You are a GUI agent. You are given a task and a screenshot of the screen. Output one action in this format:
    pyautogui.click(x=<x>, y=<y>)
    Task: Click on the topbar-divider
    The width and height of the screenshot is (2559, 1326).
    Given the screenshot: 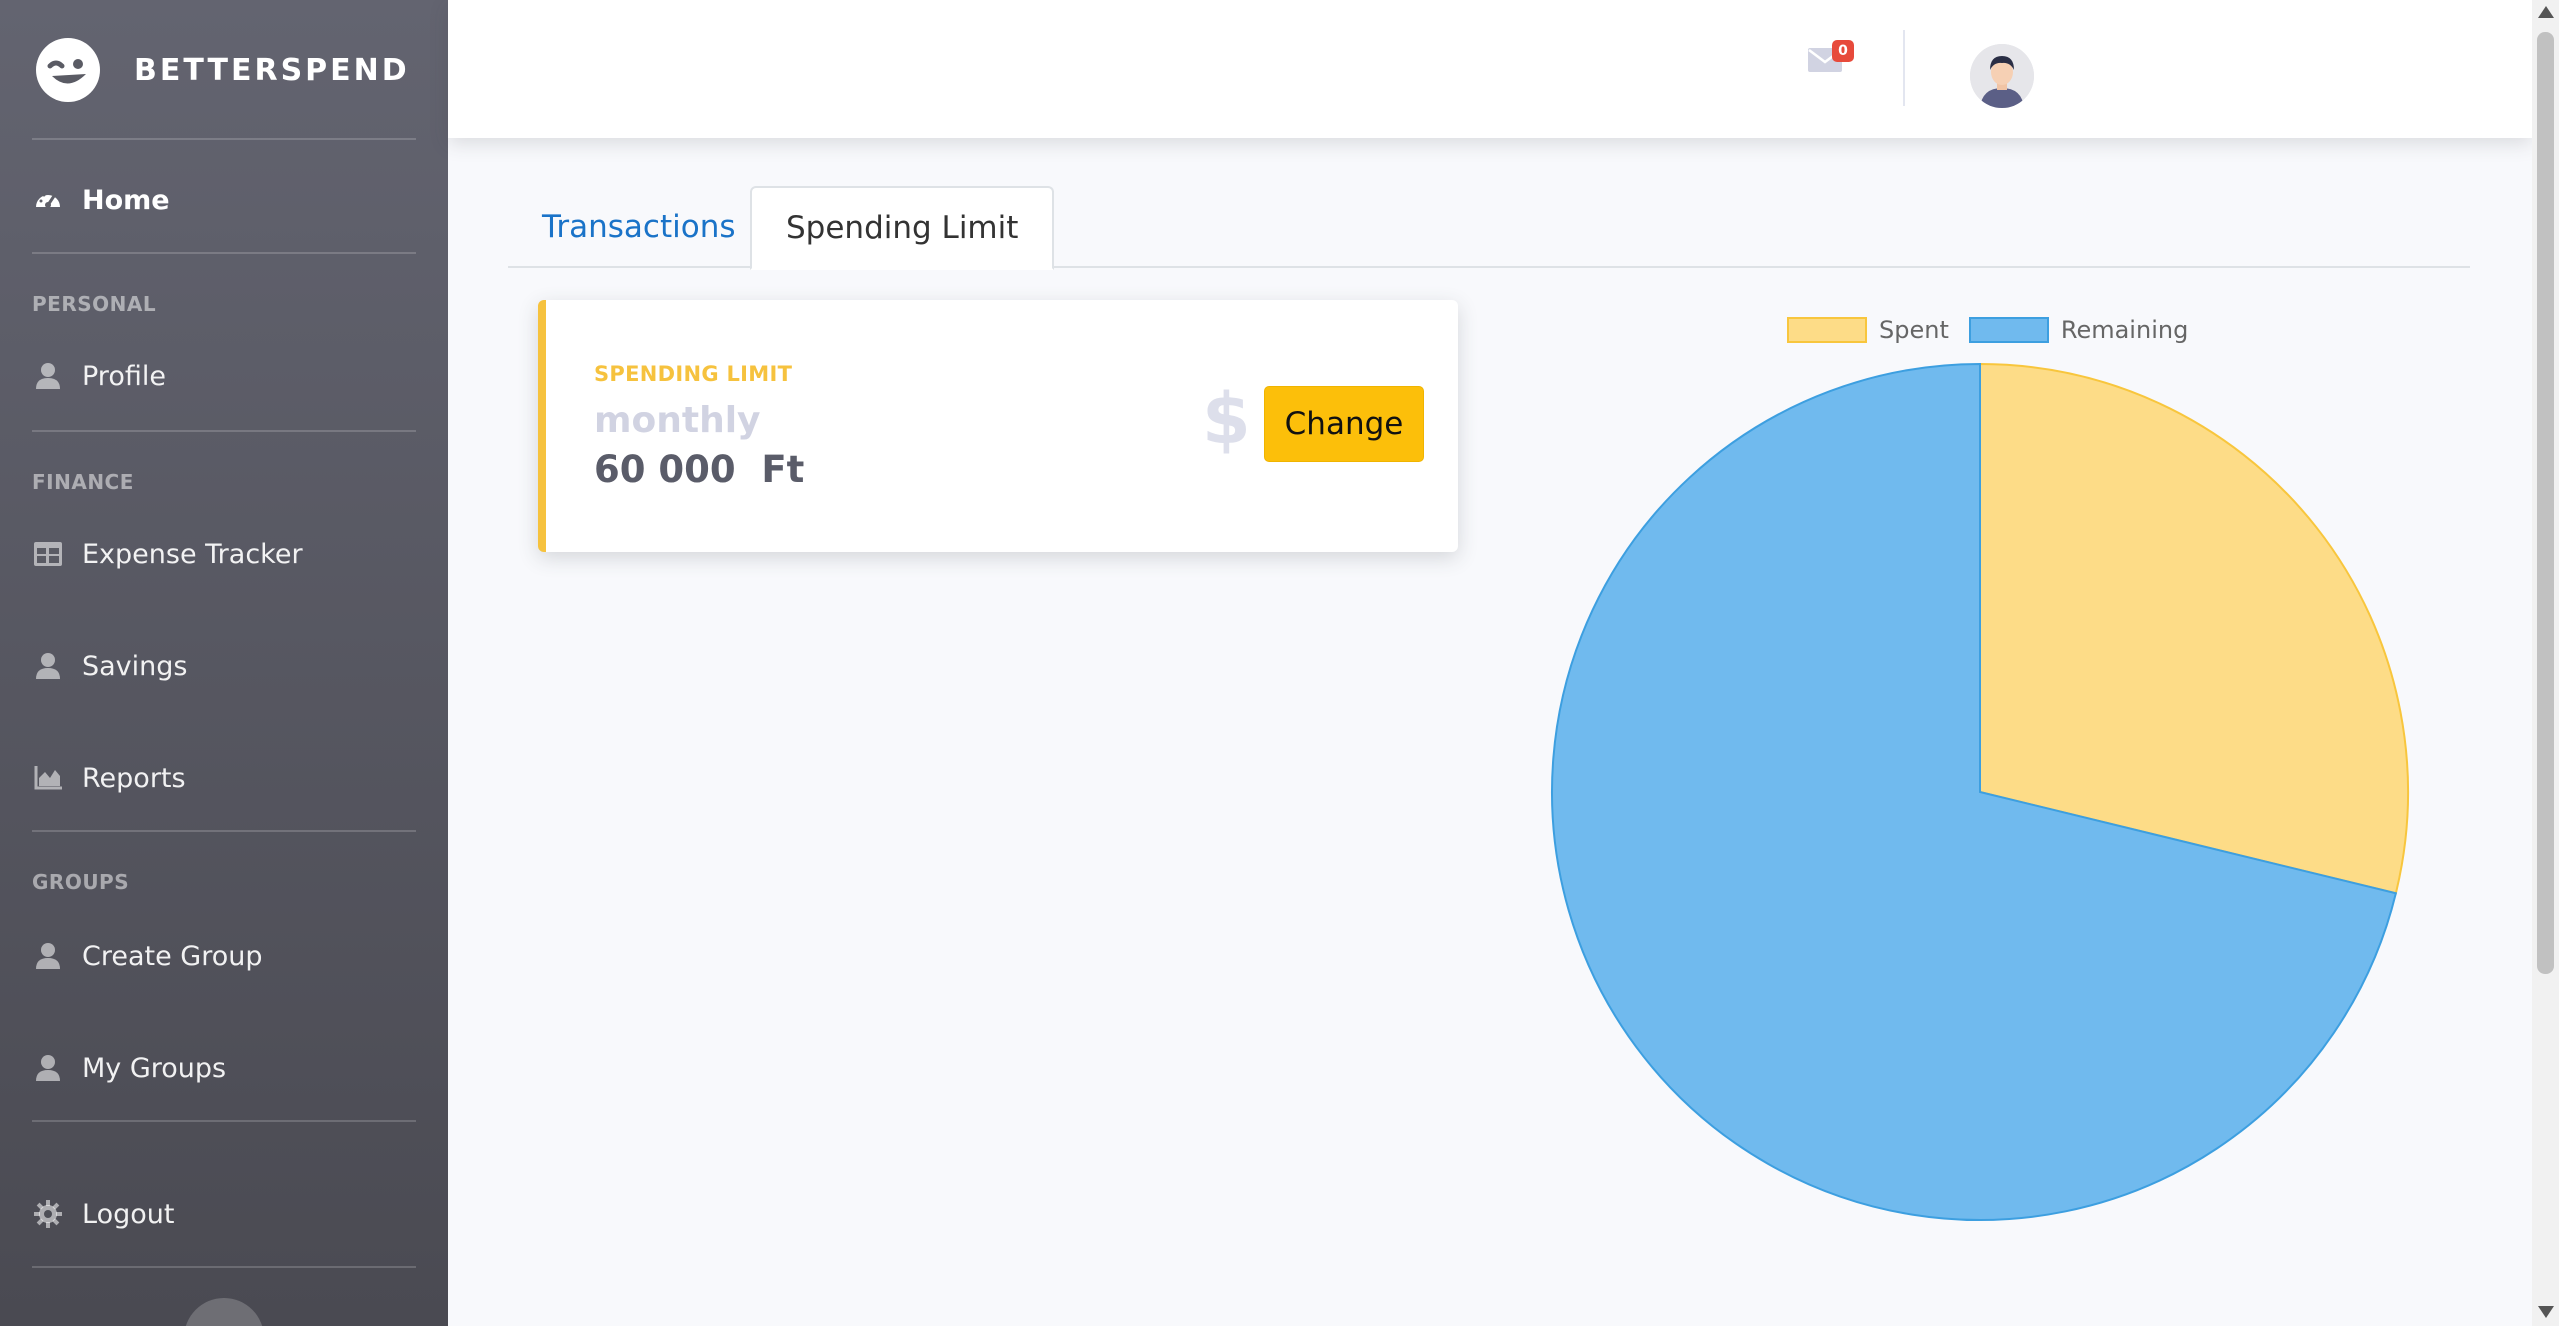 What is the action you would take?
    pyautogui.click(x=1904, y=68)
    